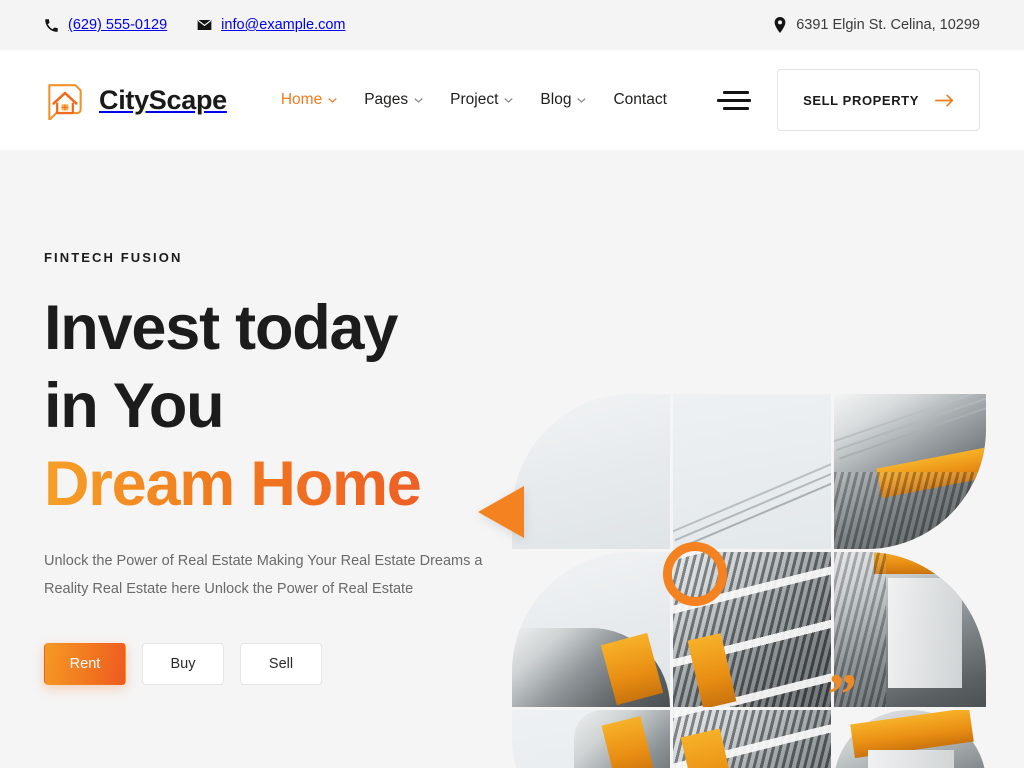 This screenshot has height=768, width=1024. I want to click on topbar-right-group: 6391 Elgin St. Celina, 10299, so click(876, 25).